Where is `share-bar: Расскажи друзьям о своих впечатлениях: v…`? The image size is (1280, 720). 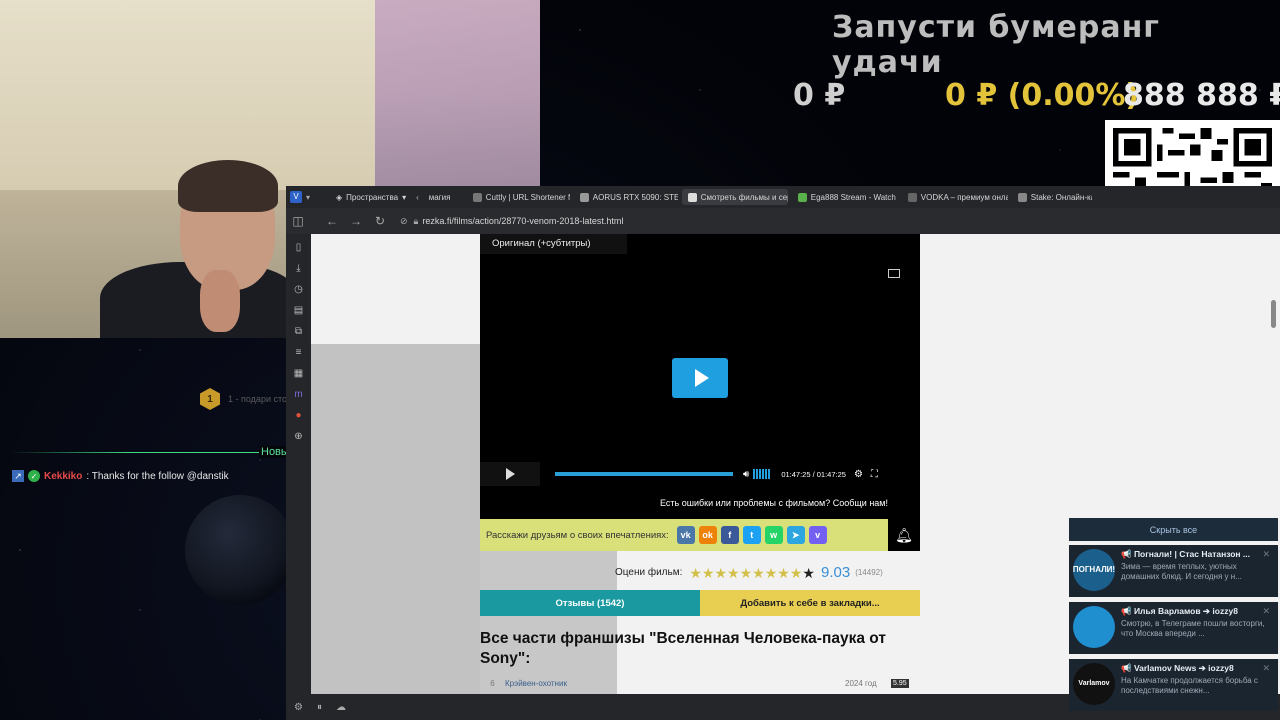 share-bar: Расскажи друзьям о своих впечатлениях: v… is located at coordinates (684, 535).